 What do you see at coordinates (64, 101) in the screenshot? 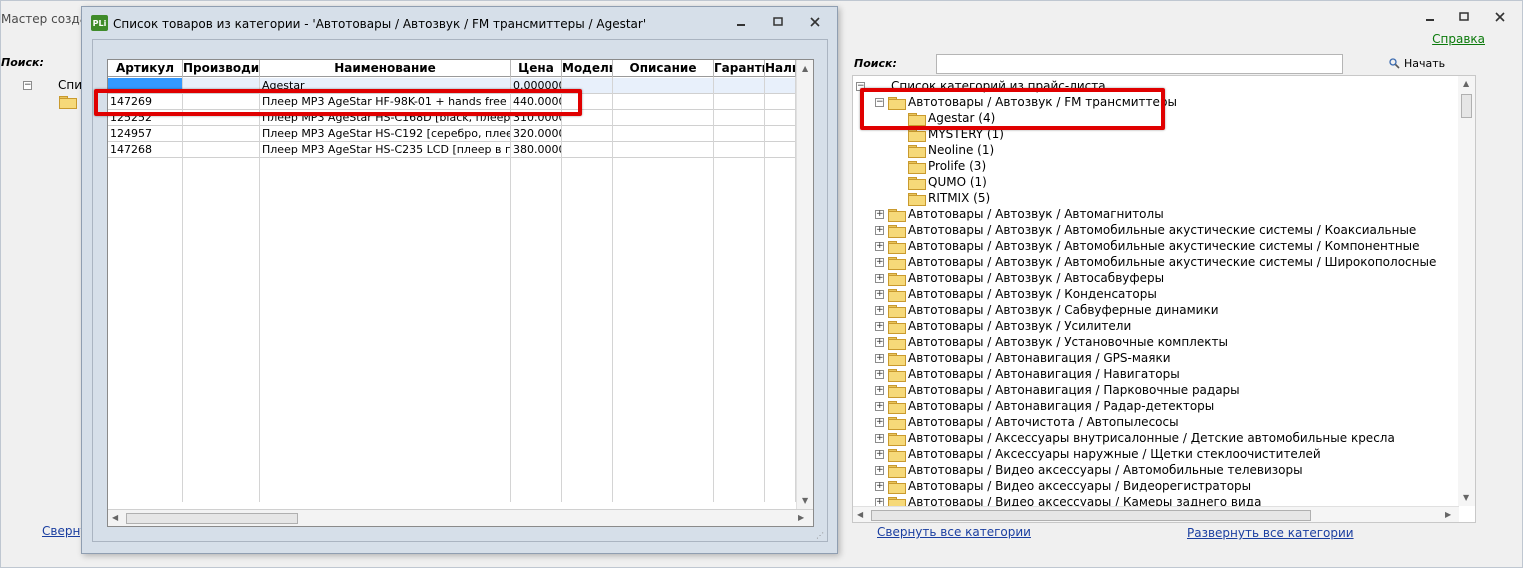
I see `left-tree-child` at bounding box center [64, 101].